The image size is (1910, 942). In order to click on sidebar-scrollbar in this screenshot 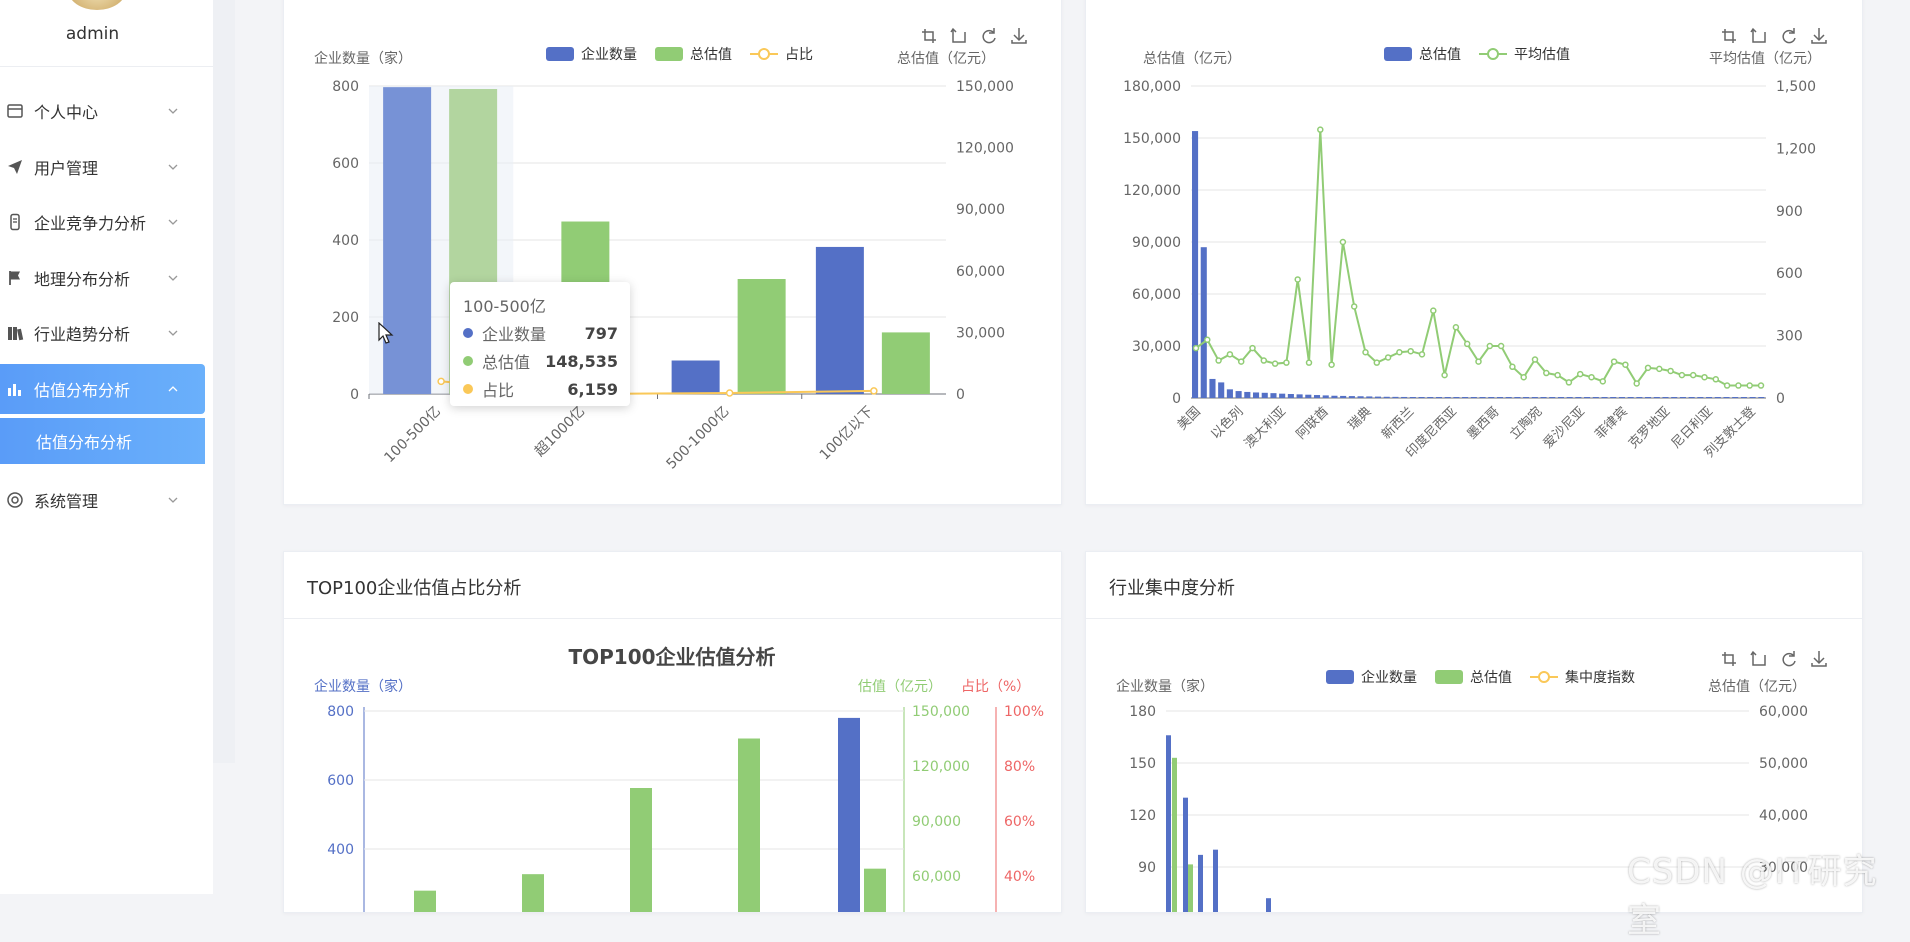, I will do `click(224, 381)`.